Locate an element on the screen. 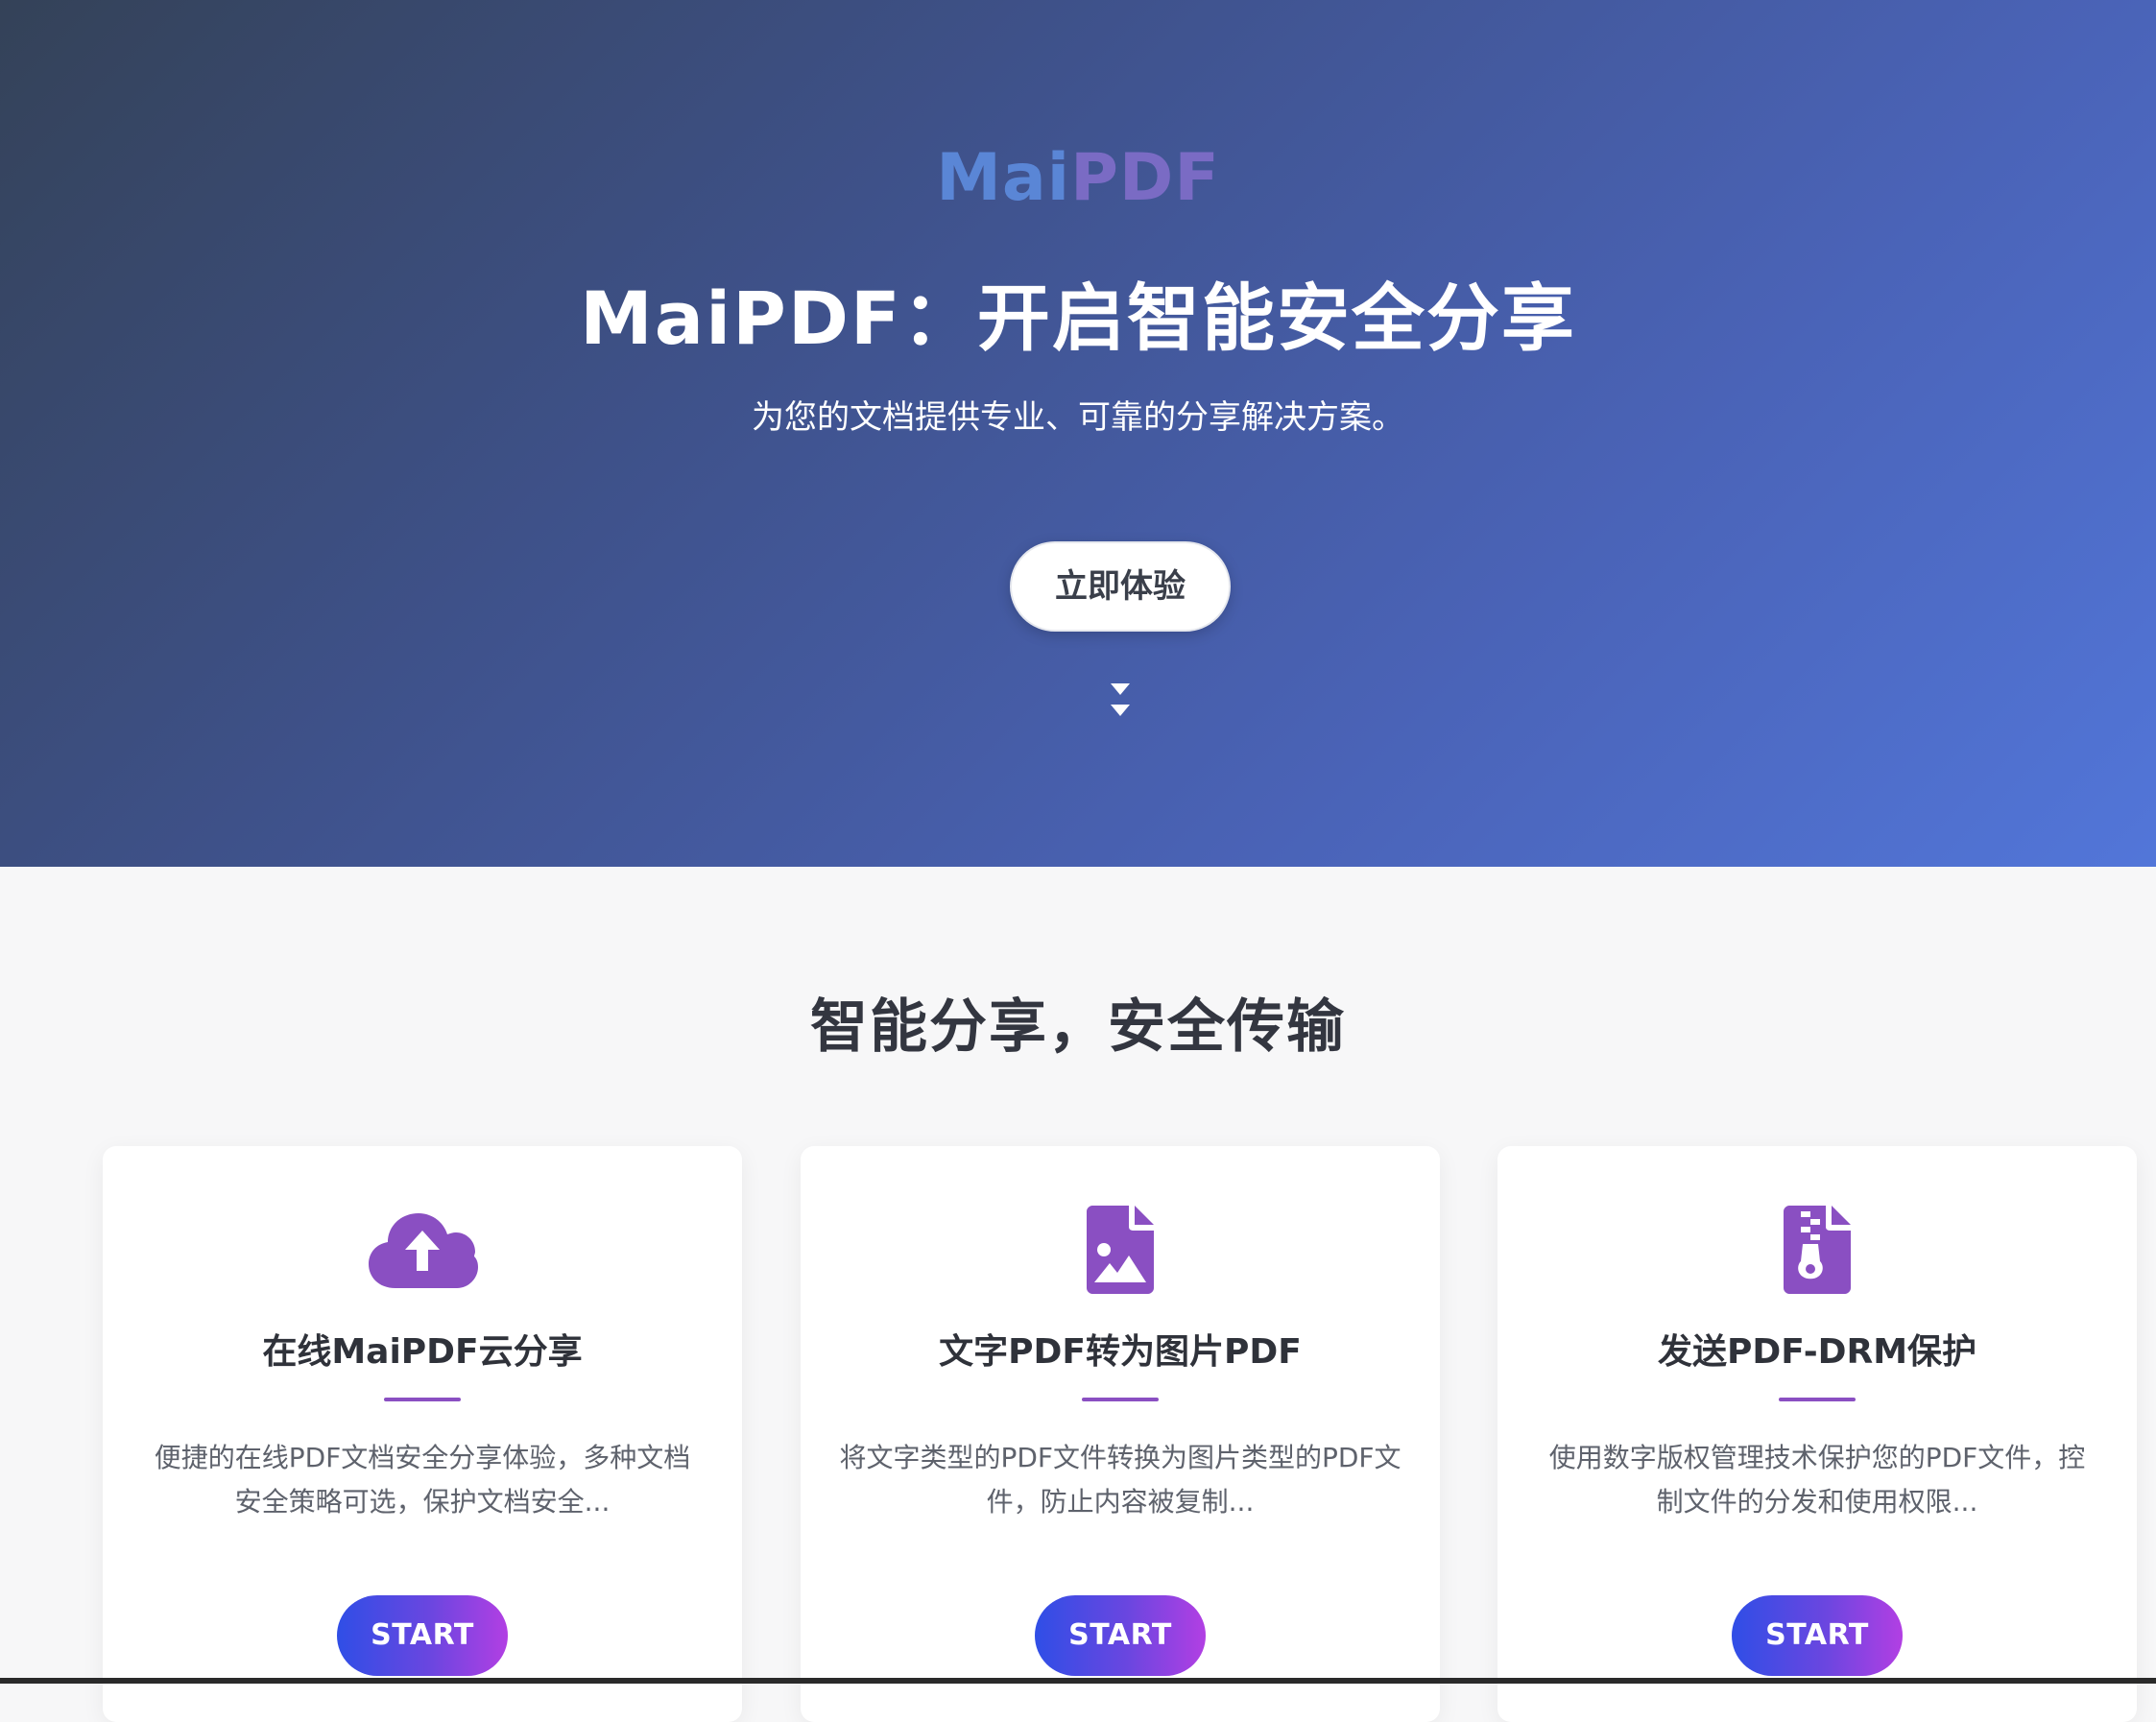 This screenshot has height=1722, width=2156. cloud-upload-icon is located at coordinates (422, 1250).